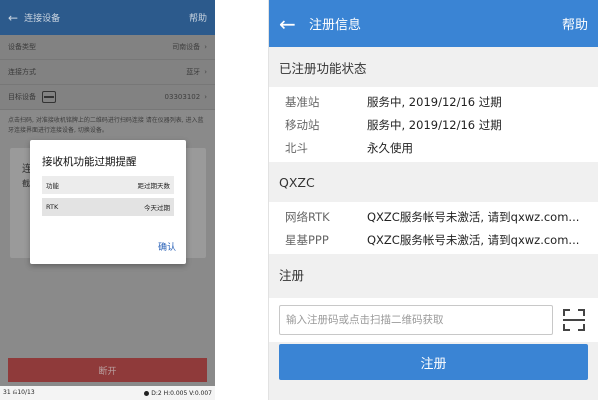  I want to click on item-value: 永久使用, so click(390, 147).